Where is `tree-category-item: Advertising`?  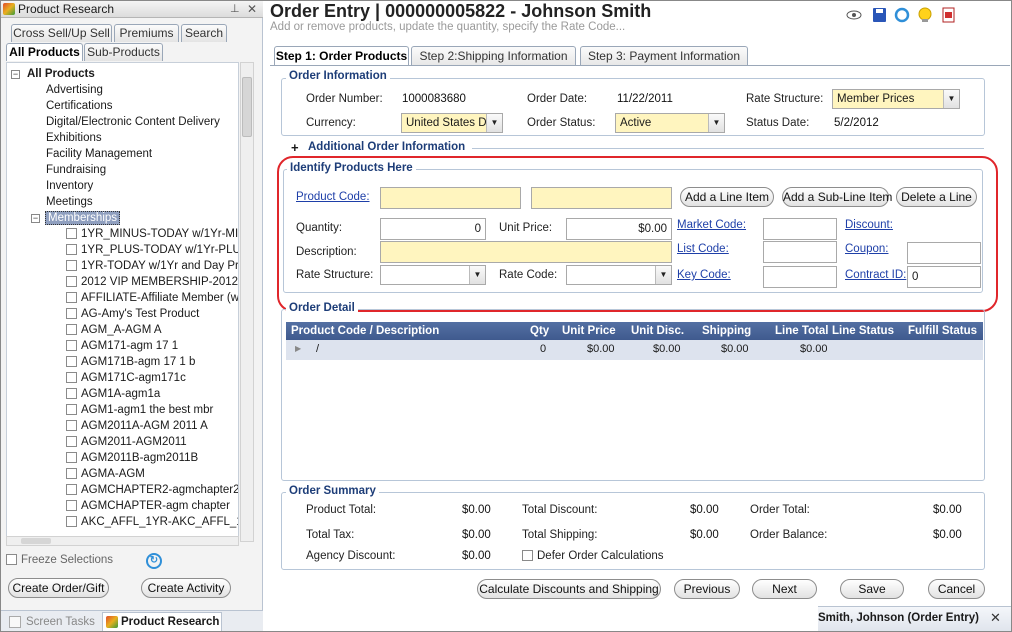
tree-category-item: Advertising is located at coordinates (142, 90).